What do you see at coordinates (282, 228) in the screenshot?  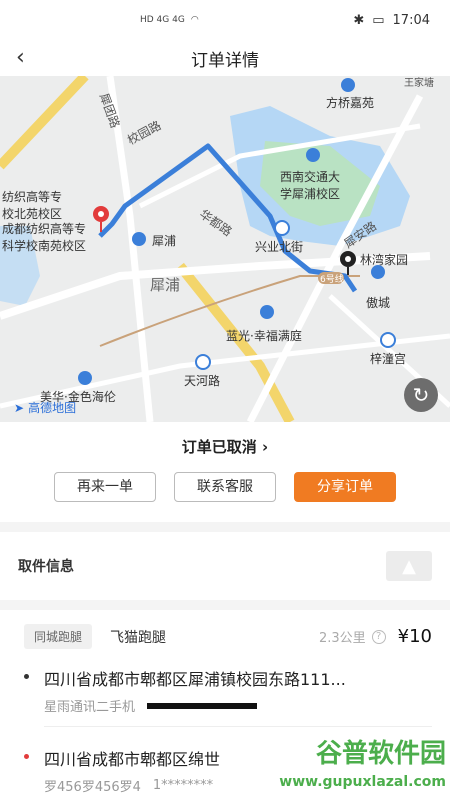 I see `bus-stop-xingye-icon` at bounding box center [282, 228].